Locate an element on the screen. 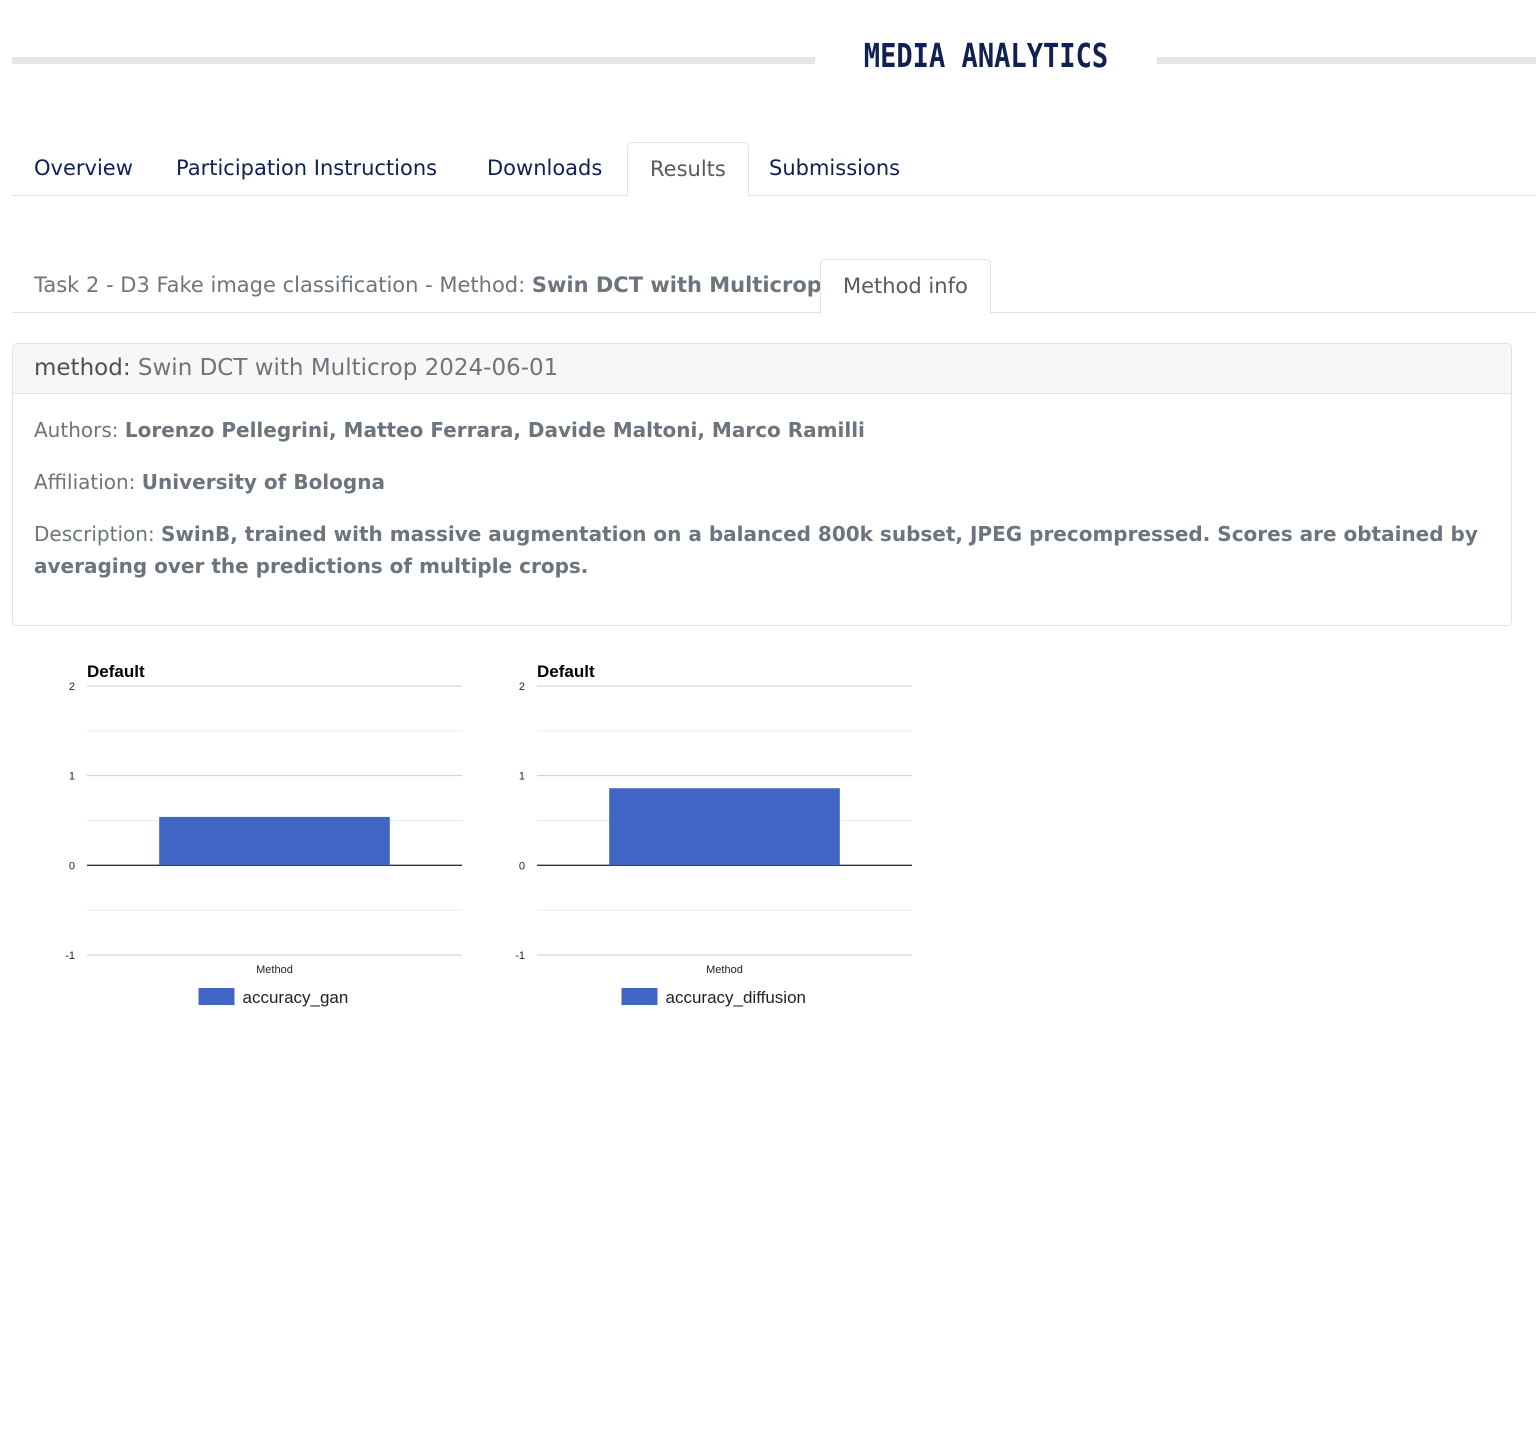 This screenshot has width=1536, height=1434. affiliation-line: Affiliation: University of Bologna is located at coordinates (762, 482).